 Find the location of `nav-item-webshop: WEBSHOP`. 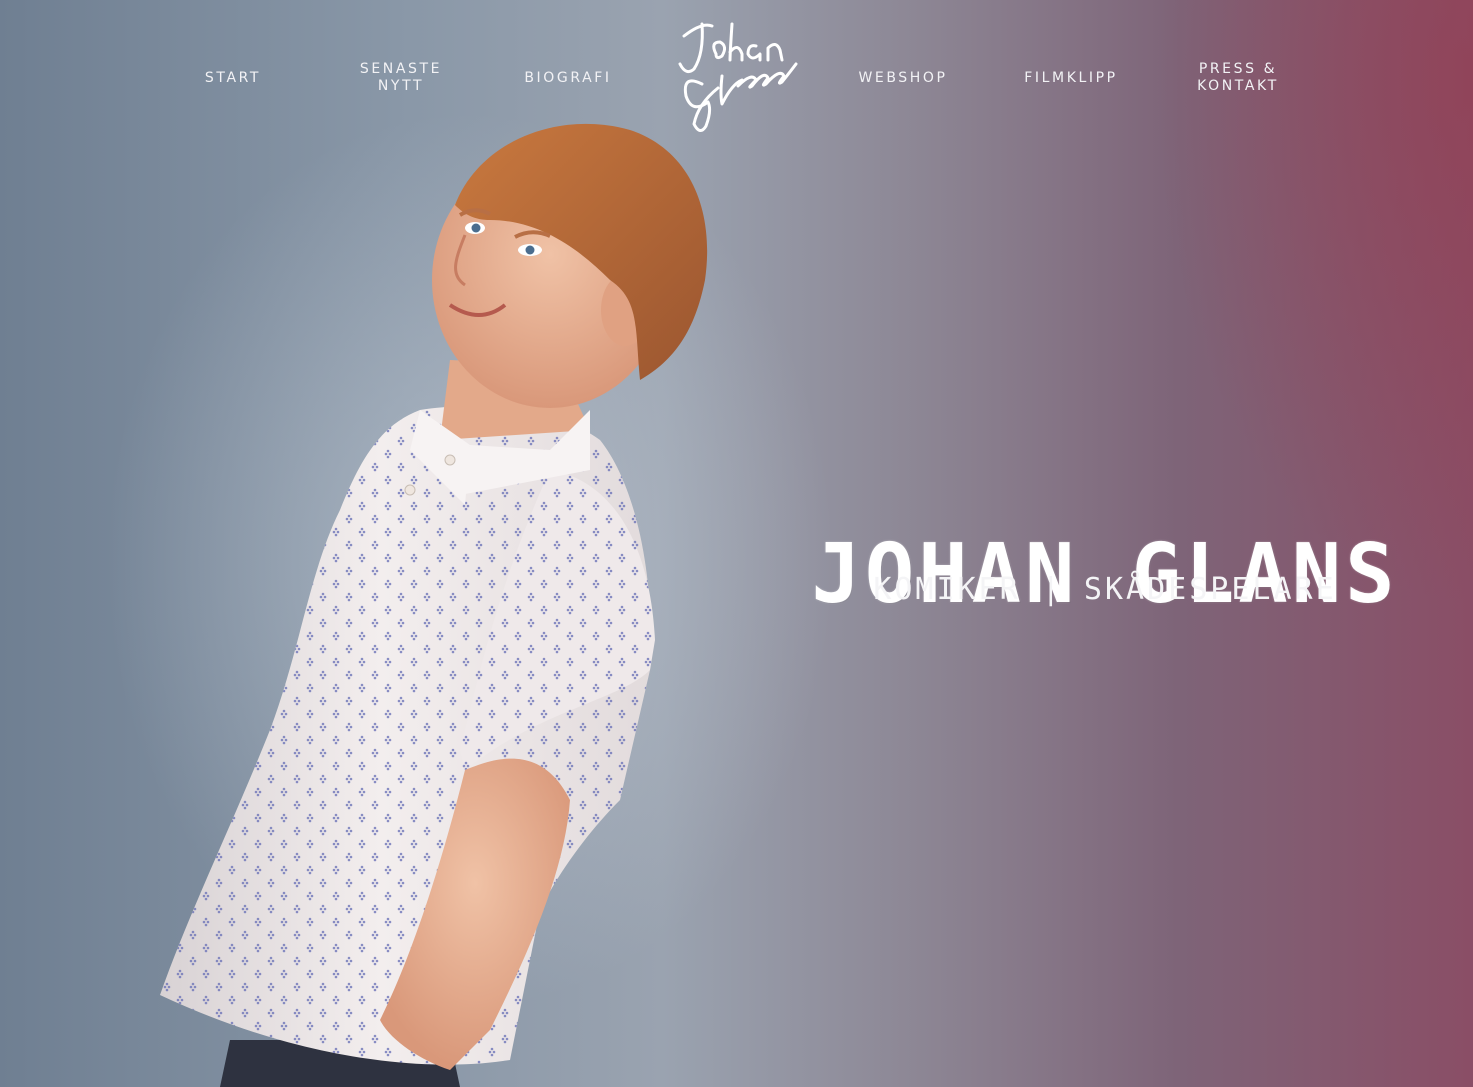

nav-item-webshop: WEBSHOP is located at coordinates (903, 78).